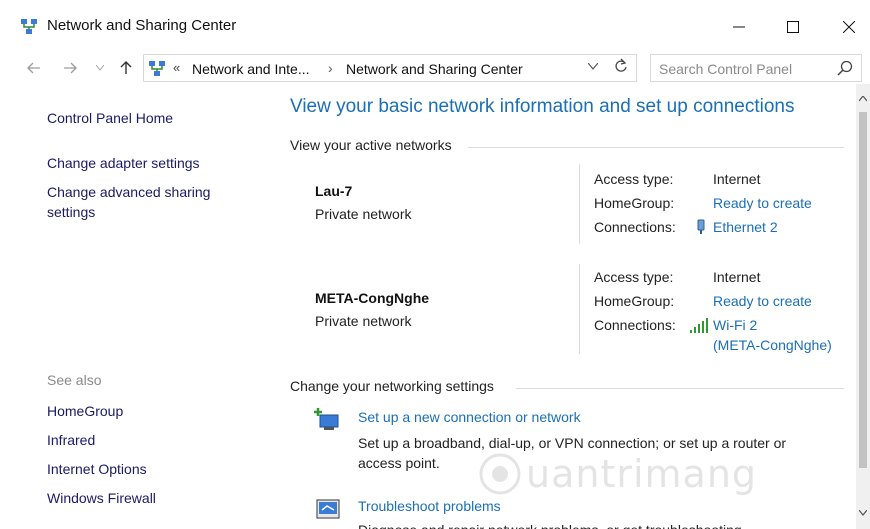 Image resolution: width=870 pixels, height=529 pixels. What do you see at coordinates (392, 386) in the screenshot?
I see `change-settings-heading: Change your networking settings` at bounding box center [392, 386].